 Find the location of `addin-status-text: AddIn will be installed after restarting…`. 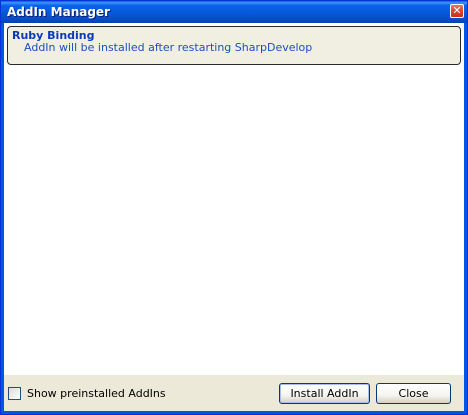

addin-status-text: AddIn will be installed after restarting… is located at coordinates (168, 47).